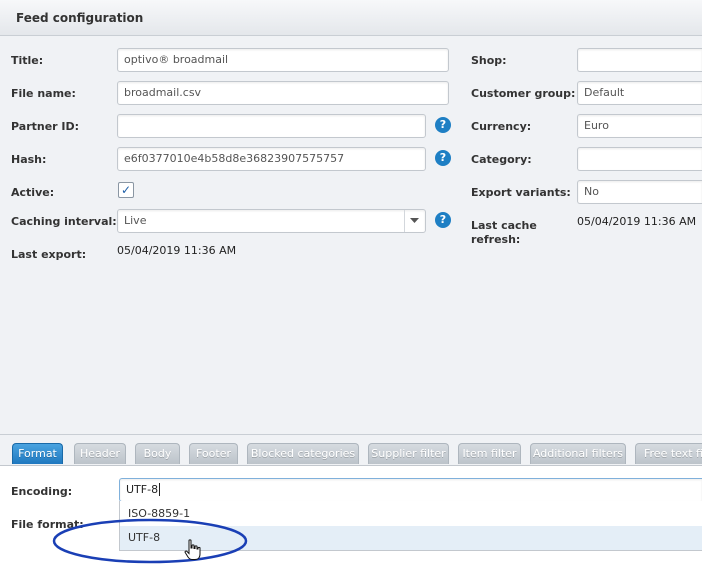  I want to click on last-export-label: Last export:, so click(49, 254).